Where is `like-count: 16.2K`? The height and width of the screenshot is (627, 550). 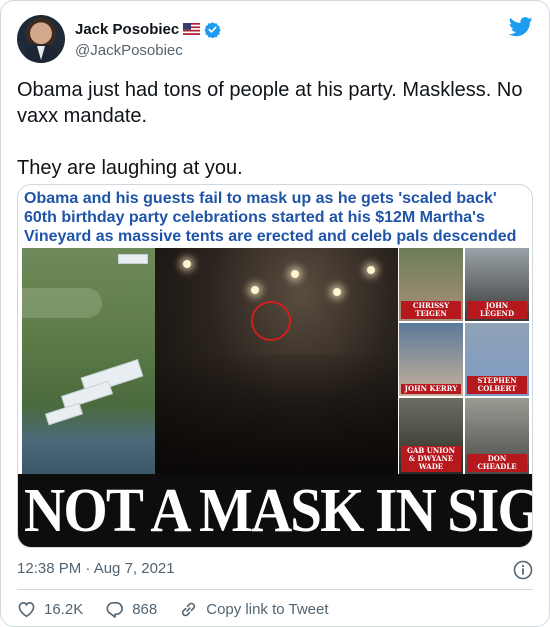 like-count: 16.2K is located at coordinates (64, 609).